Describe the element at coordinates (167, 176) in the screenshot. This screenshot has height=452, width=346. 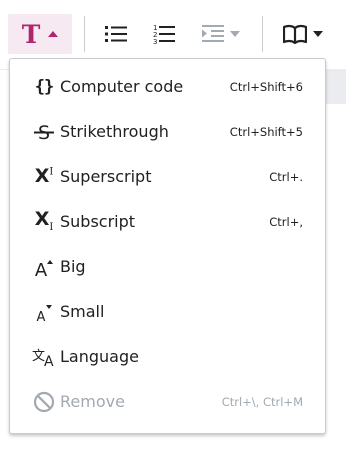
I see `menu-item-superscript: XI Superscript Ctrl+.` at that location.